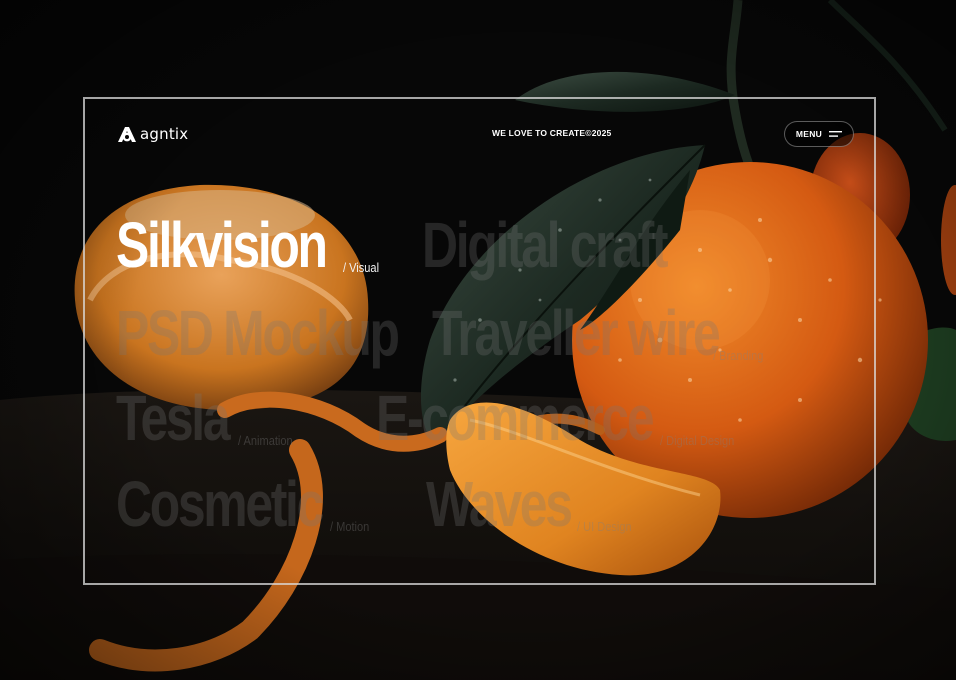 This screenshot has height=680, width=956. What do you see at coordinates (360, 267) in the screenshot?
I see `project-category: / Visual` at bounding box center [360, 267].